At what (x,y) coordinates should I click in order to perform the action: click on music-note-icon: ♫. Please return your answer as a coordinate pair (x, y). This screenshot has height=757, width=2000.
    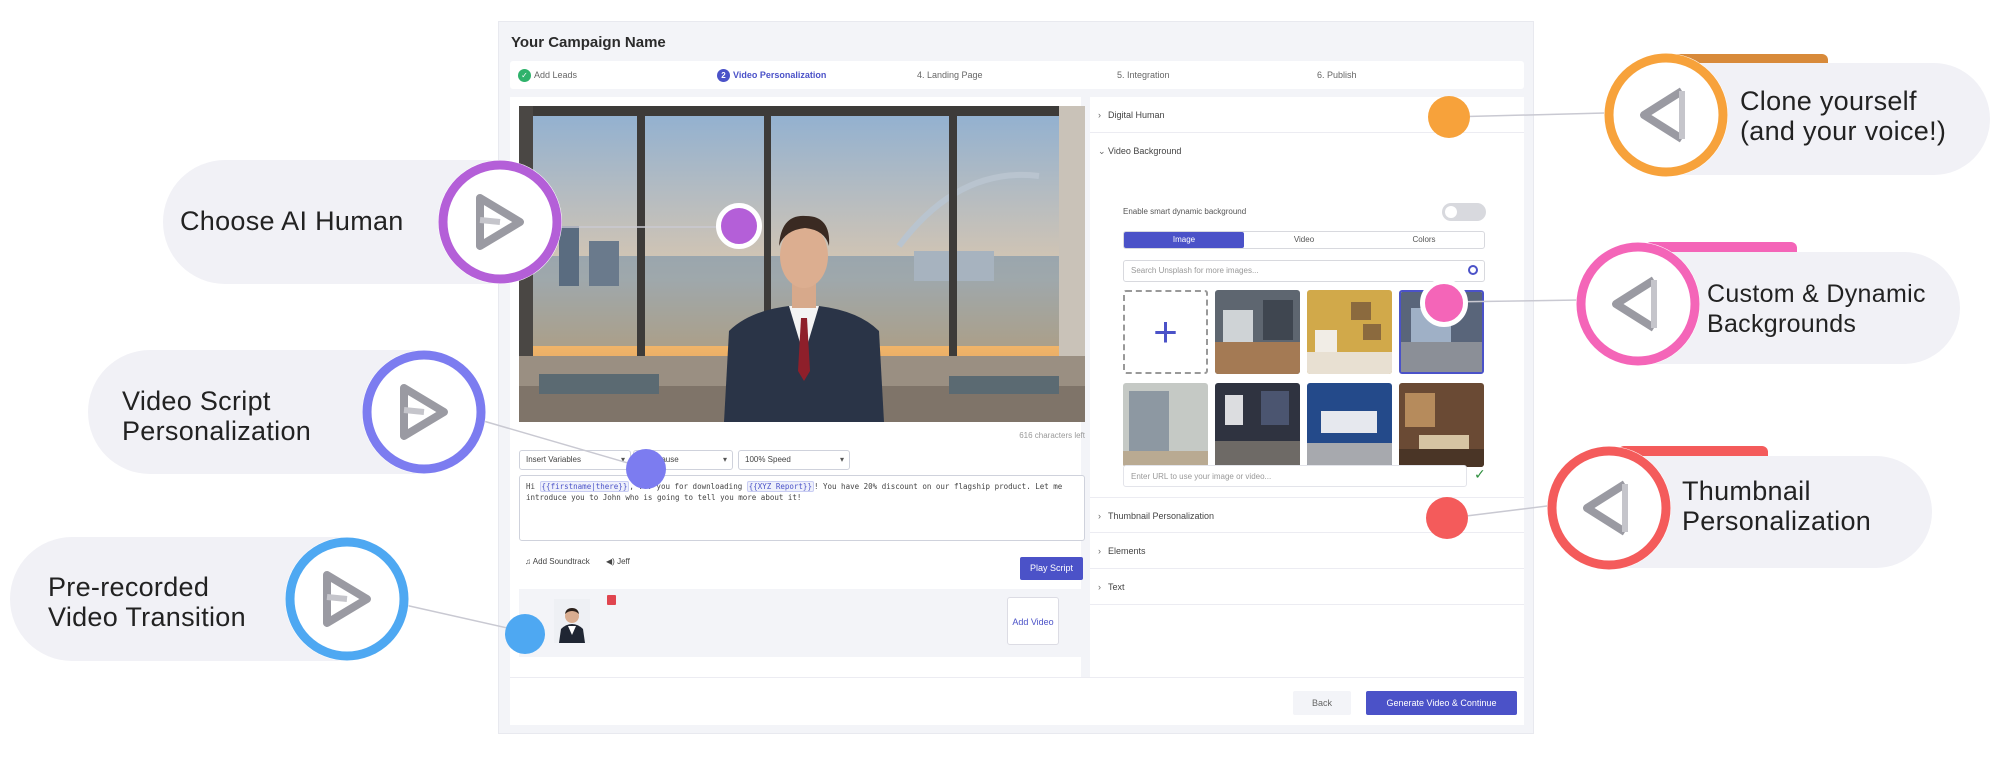
    Looking at the image, I should click on (528, 561).